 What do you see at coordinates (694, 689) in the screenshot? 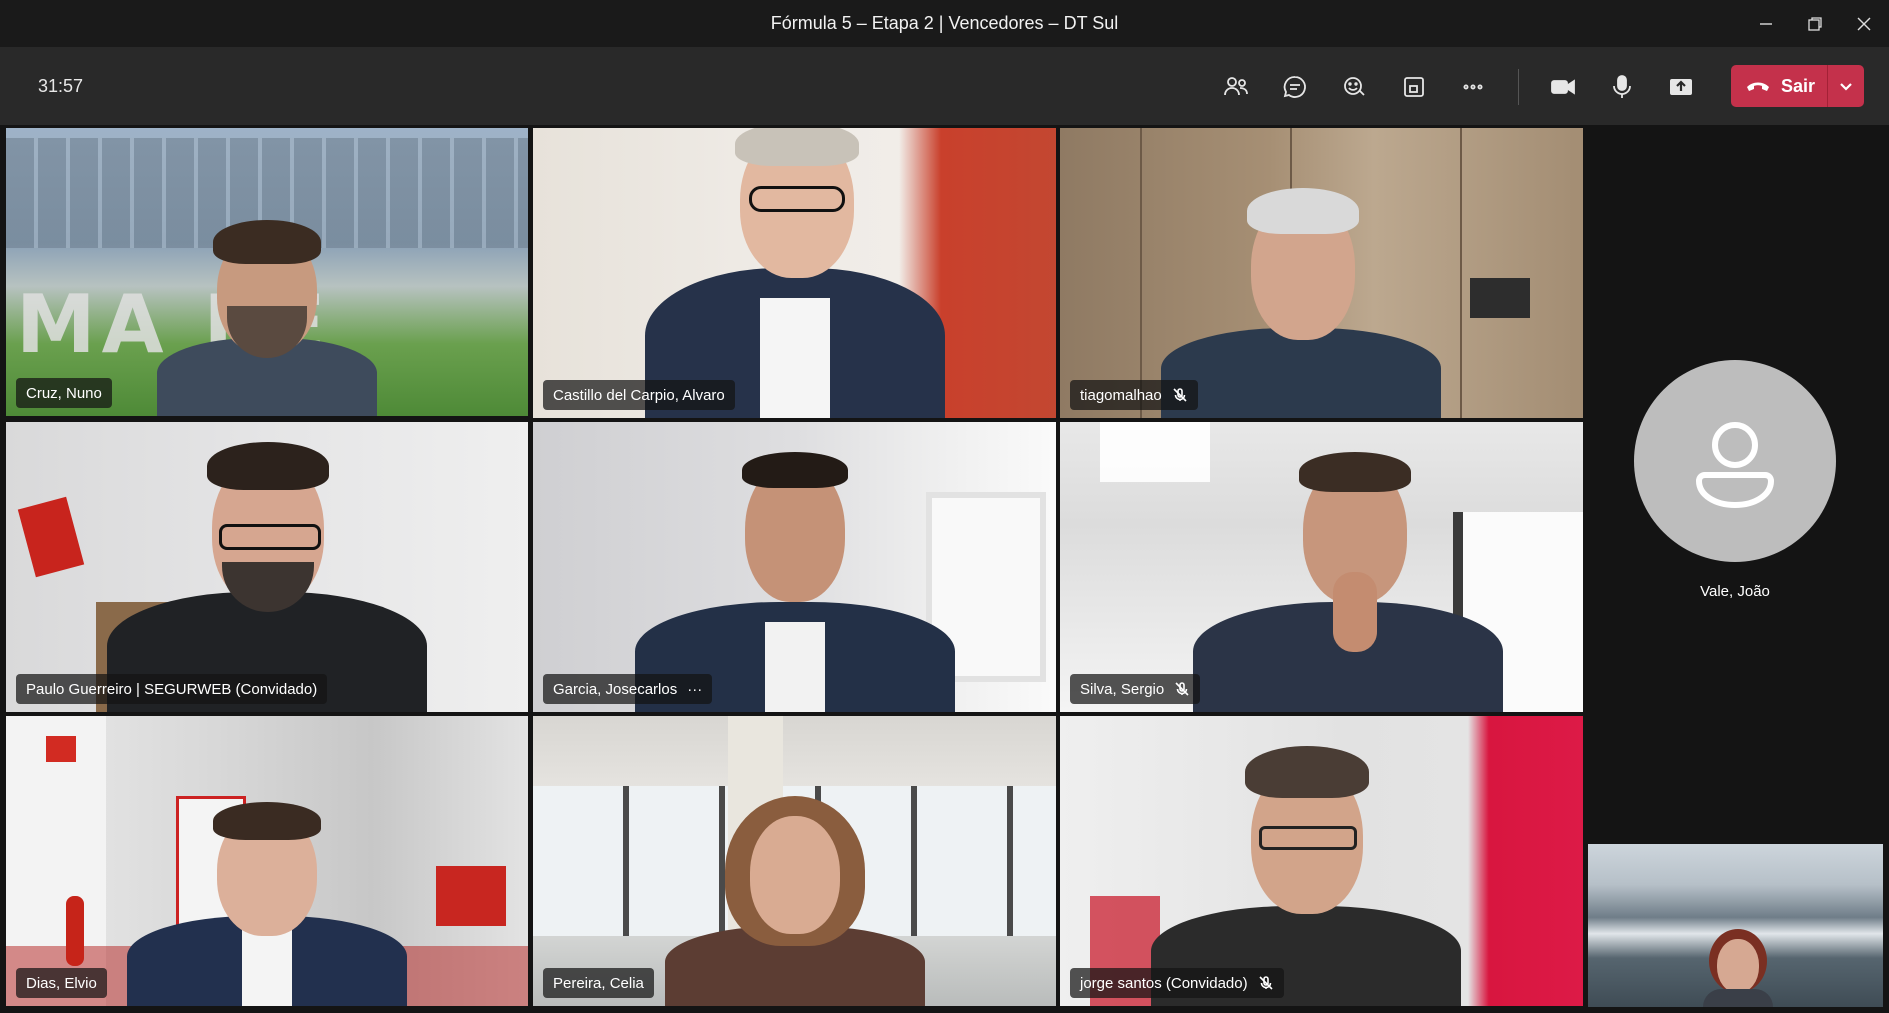
I see `more-options-icon: ···` at bounding box center [694, 689].